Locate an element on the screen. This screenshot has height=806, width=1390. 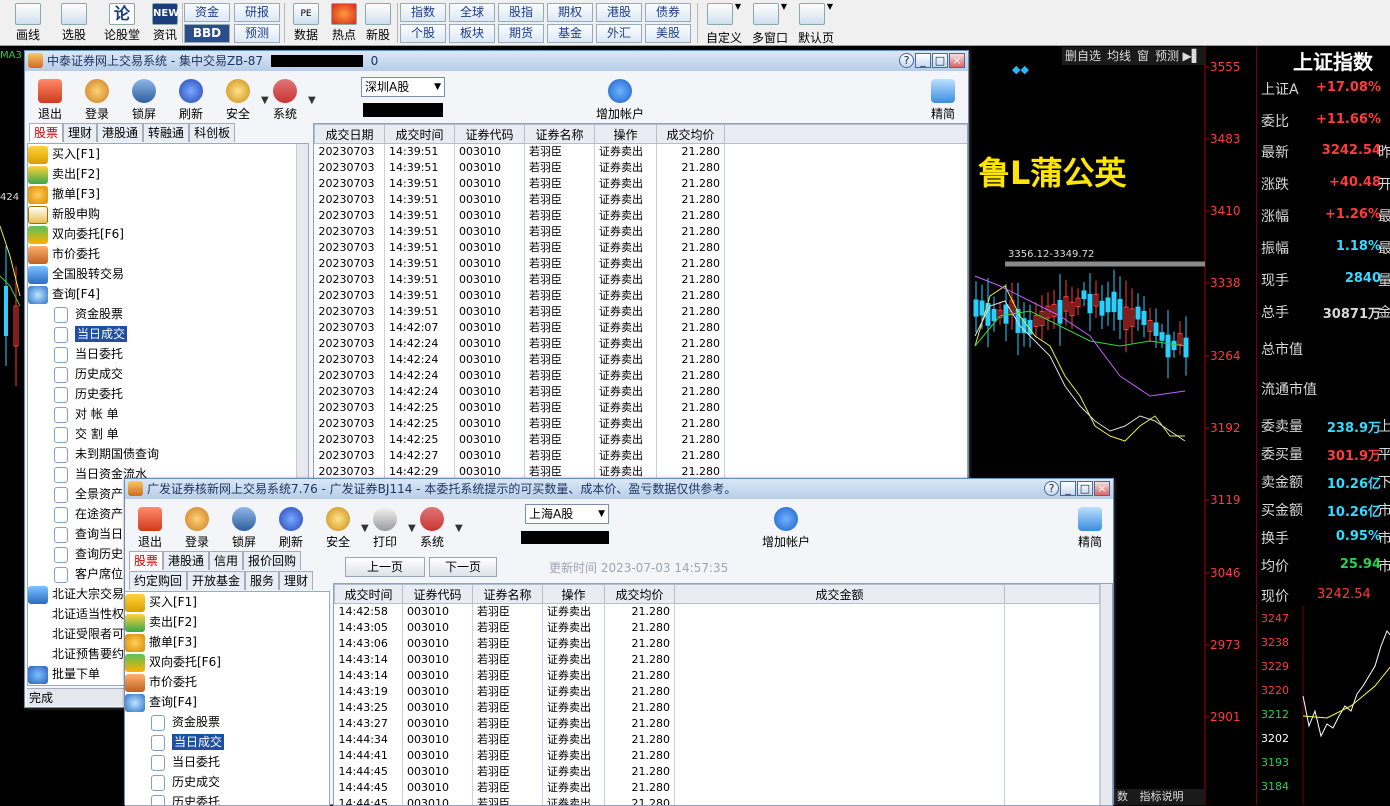
tree-item: 撤单[F3] is located at coordinates (64, 194).